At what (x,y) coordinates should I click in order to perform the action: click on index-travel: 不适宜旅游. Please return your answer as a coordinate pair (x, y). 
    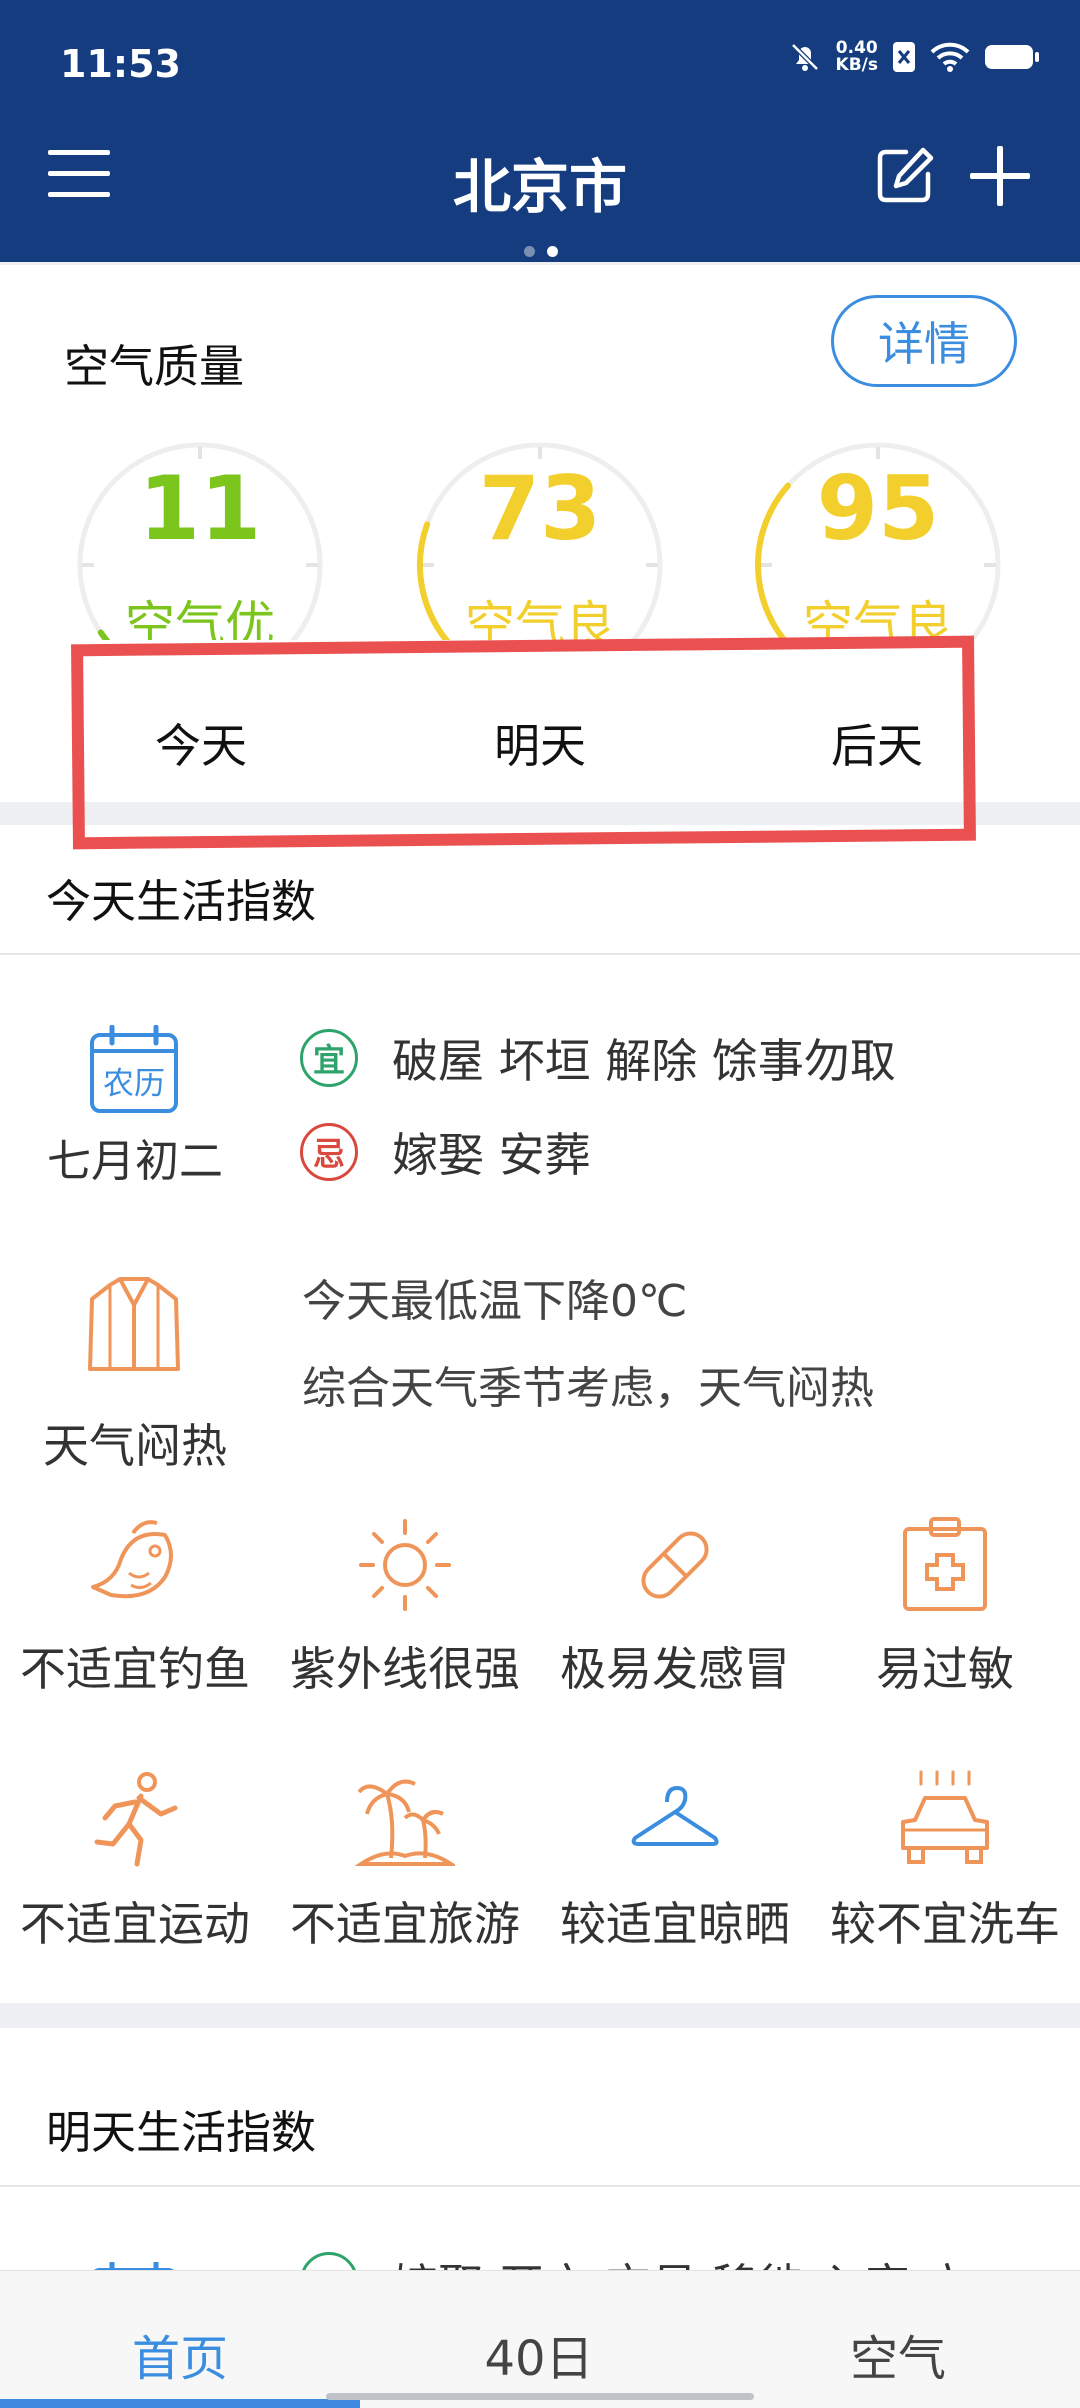
    Looking at the image, I should click on (405, 1862).